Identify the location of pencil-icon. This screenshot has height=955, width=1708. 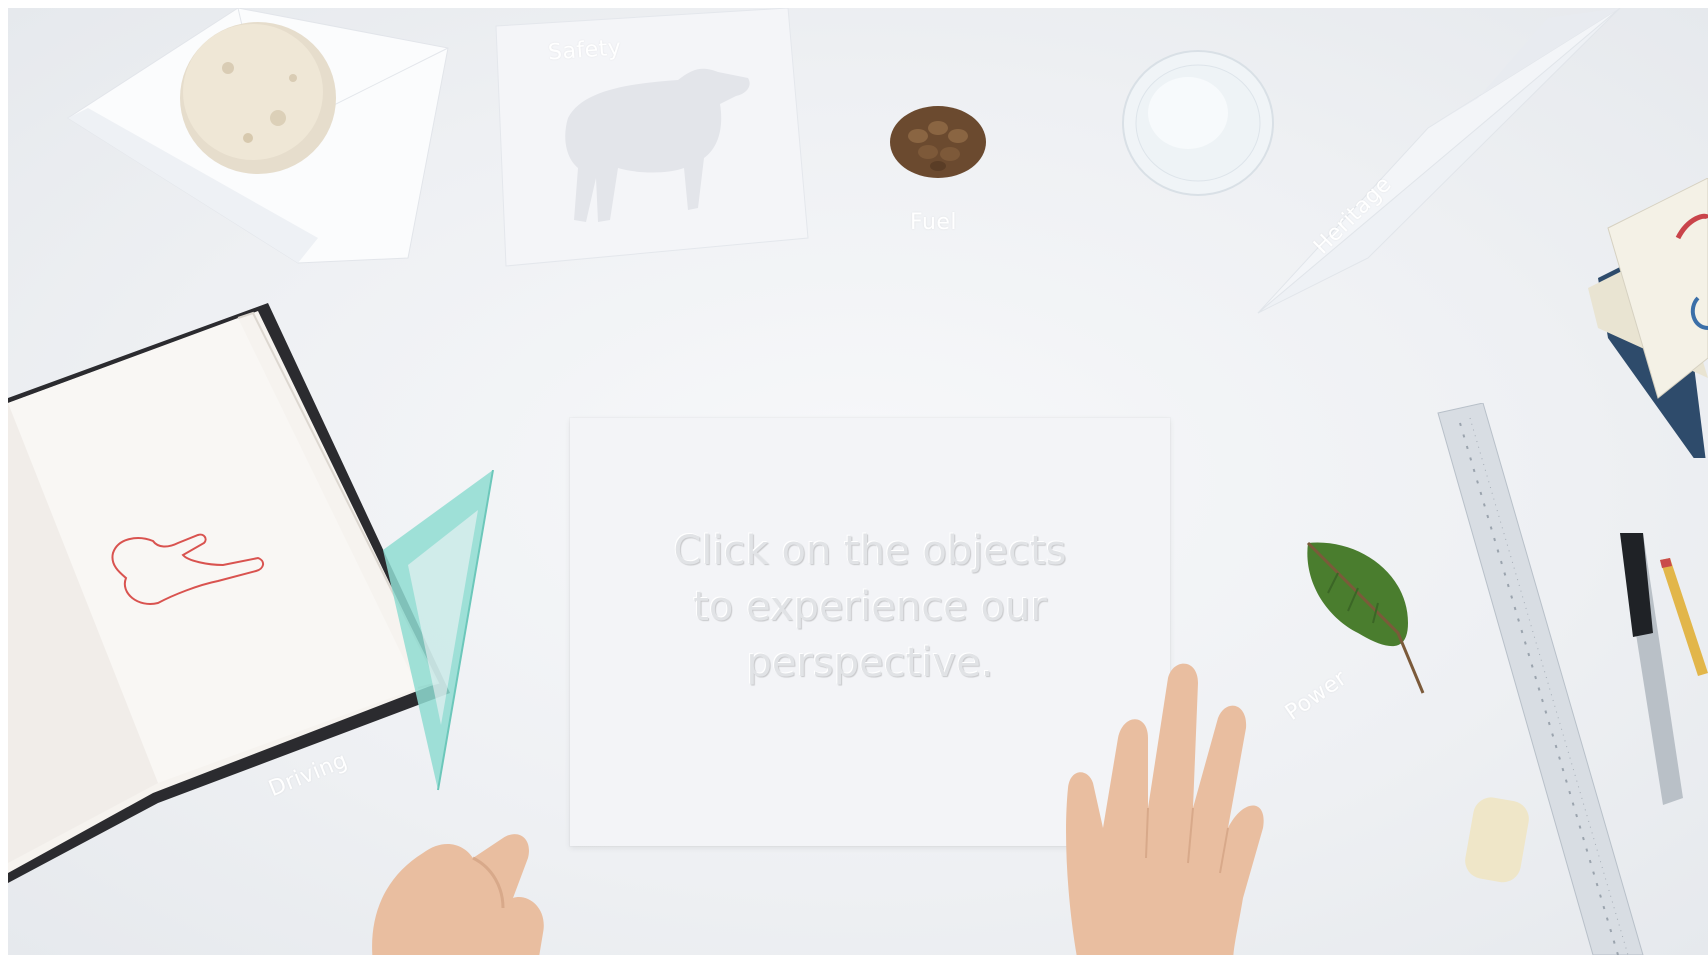
(1684, 617).